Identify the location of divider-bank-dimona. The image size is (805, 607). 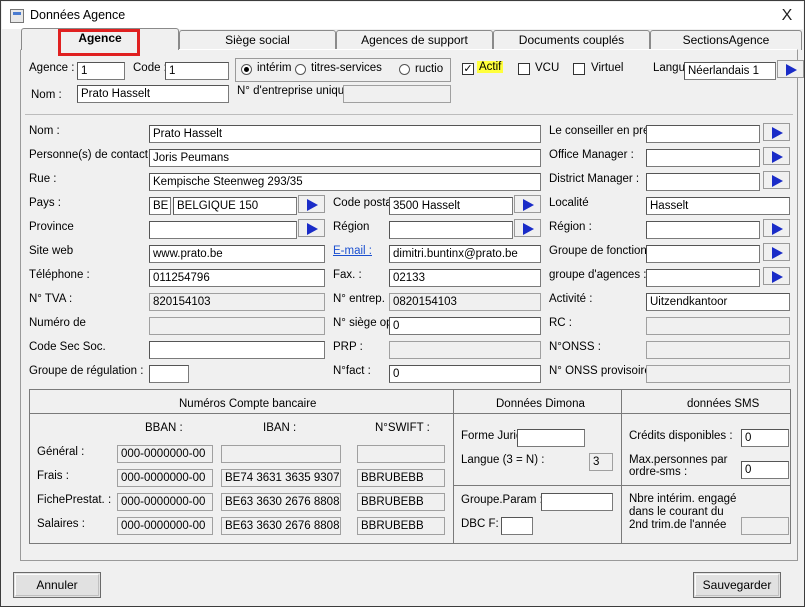
(453, 466).